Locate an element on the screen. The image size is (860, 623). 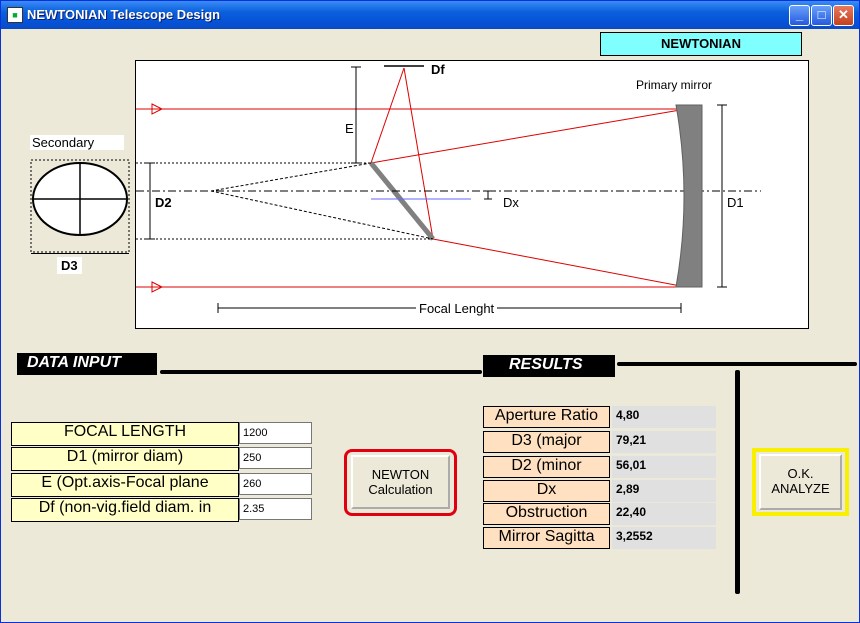
analyze-line2: ANALYZE is located at coordinates (800, 488).